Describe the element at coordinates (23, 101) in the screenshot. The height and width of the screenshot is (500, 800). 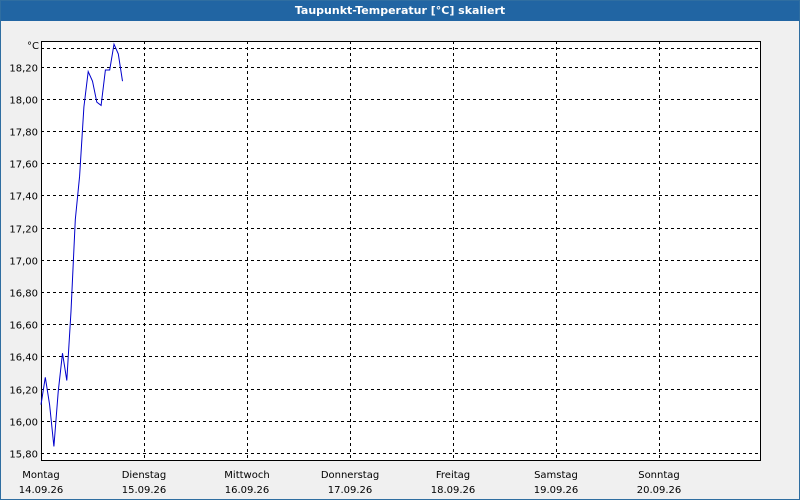
I see `y-tick-label: 18,00` at that location.